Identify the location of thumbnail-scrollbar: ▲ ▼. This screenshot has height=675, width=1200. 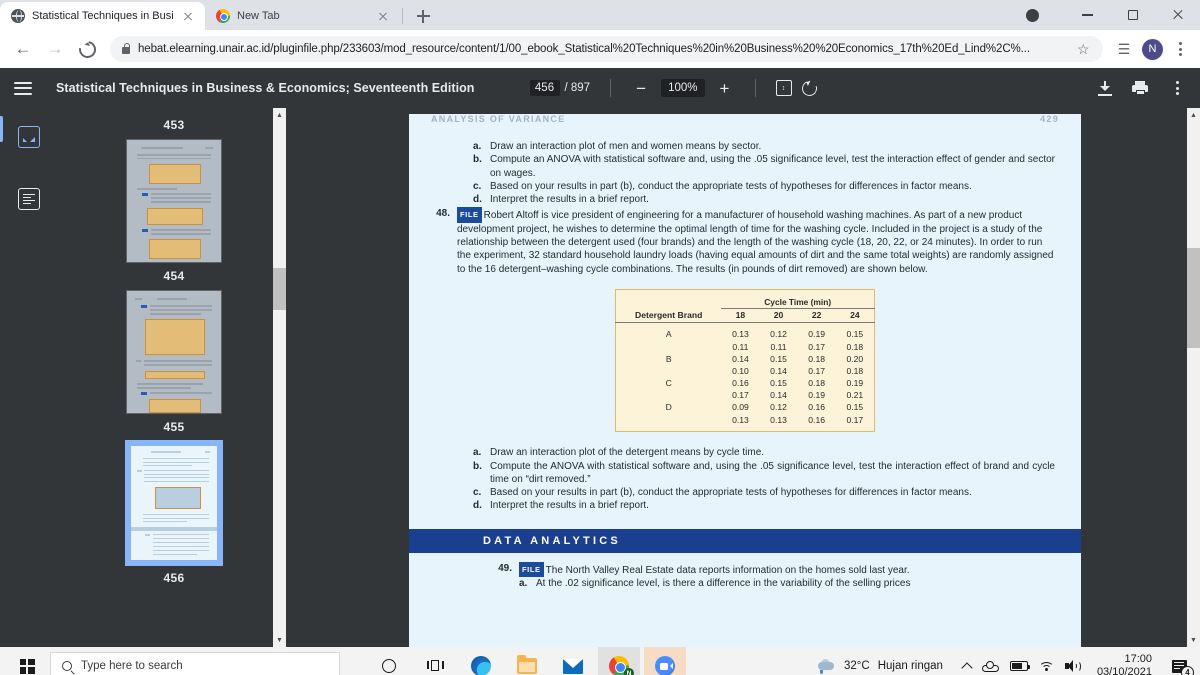
(279, 377).